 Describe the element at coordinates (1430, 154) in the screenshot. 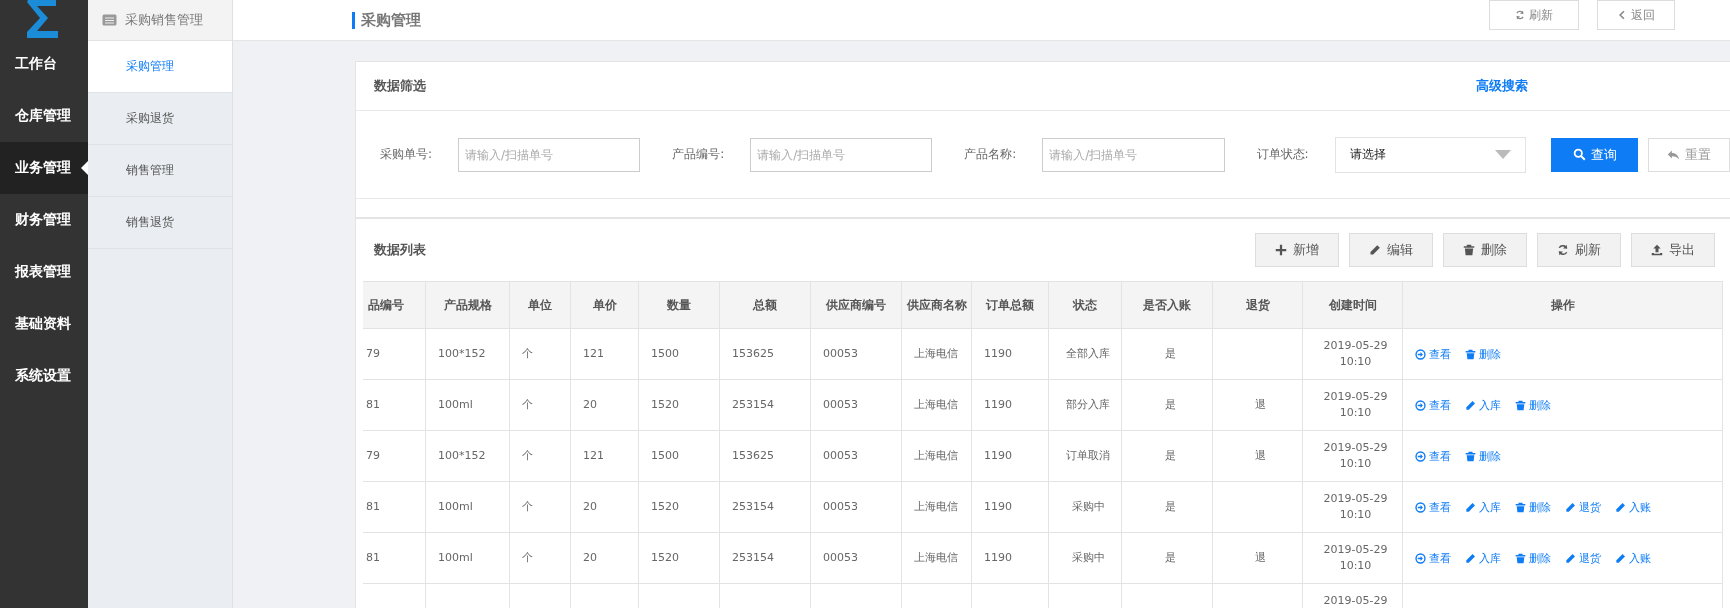

I see `select-field: 请选择` at that location.